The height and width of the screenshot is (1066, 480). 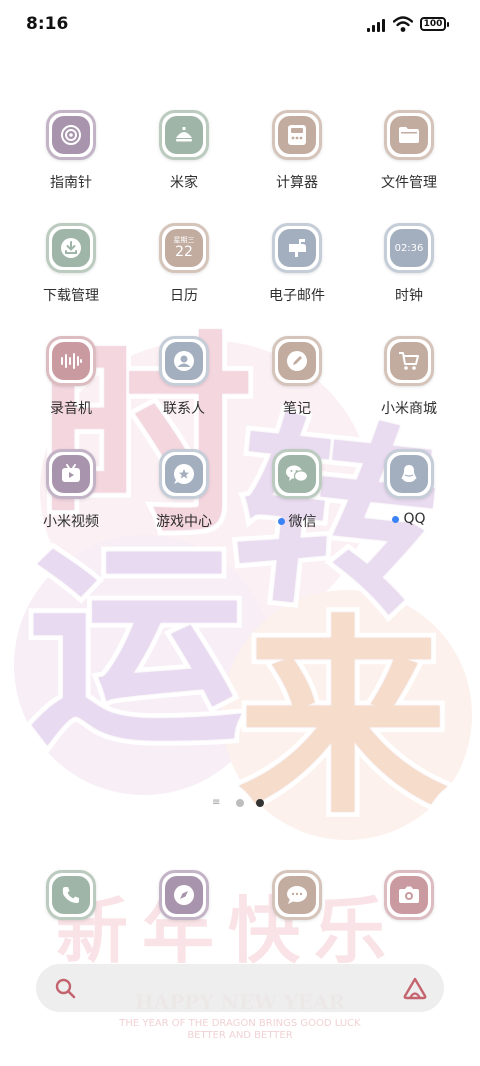 I want to click on app-calculator: 计算器, so click(x=297, y=151).